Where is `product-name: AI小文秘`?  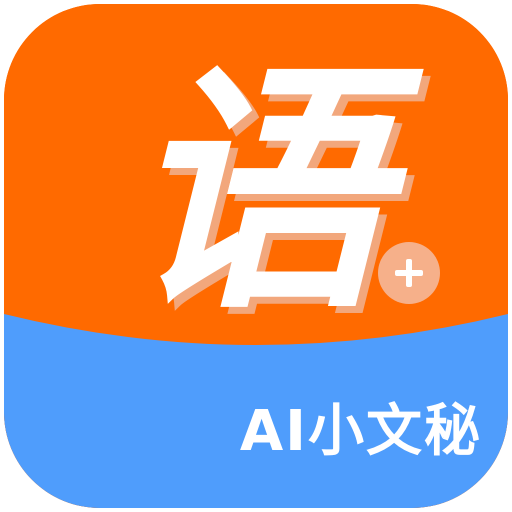 product-name: AI小文秘 is located at coordinates (360, 431).